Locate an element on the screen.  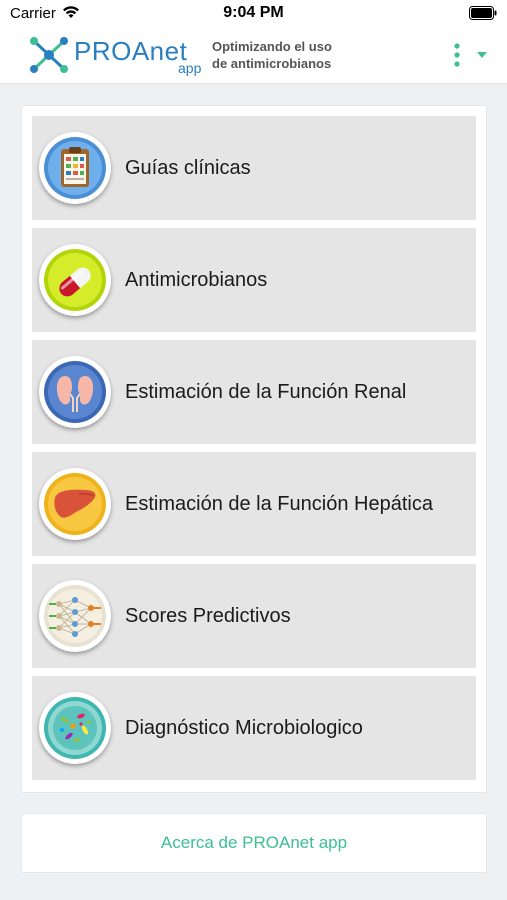
status-time: 9:04 PM is located at coordinates (253, 12).